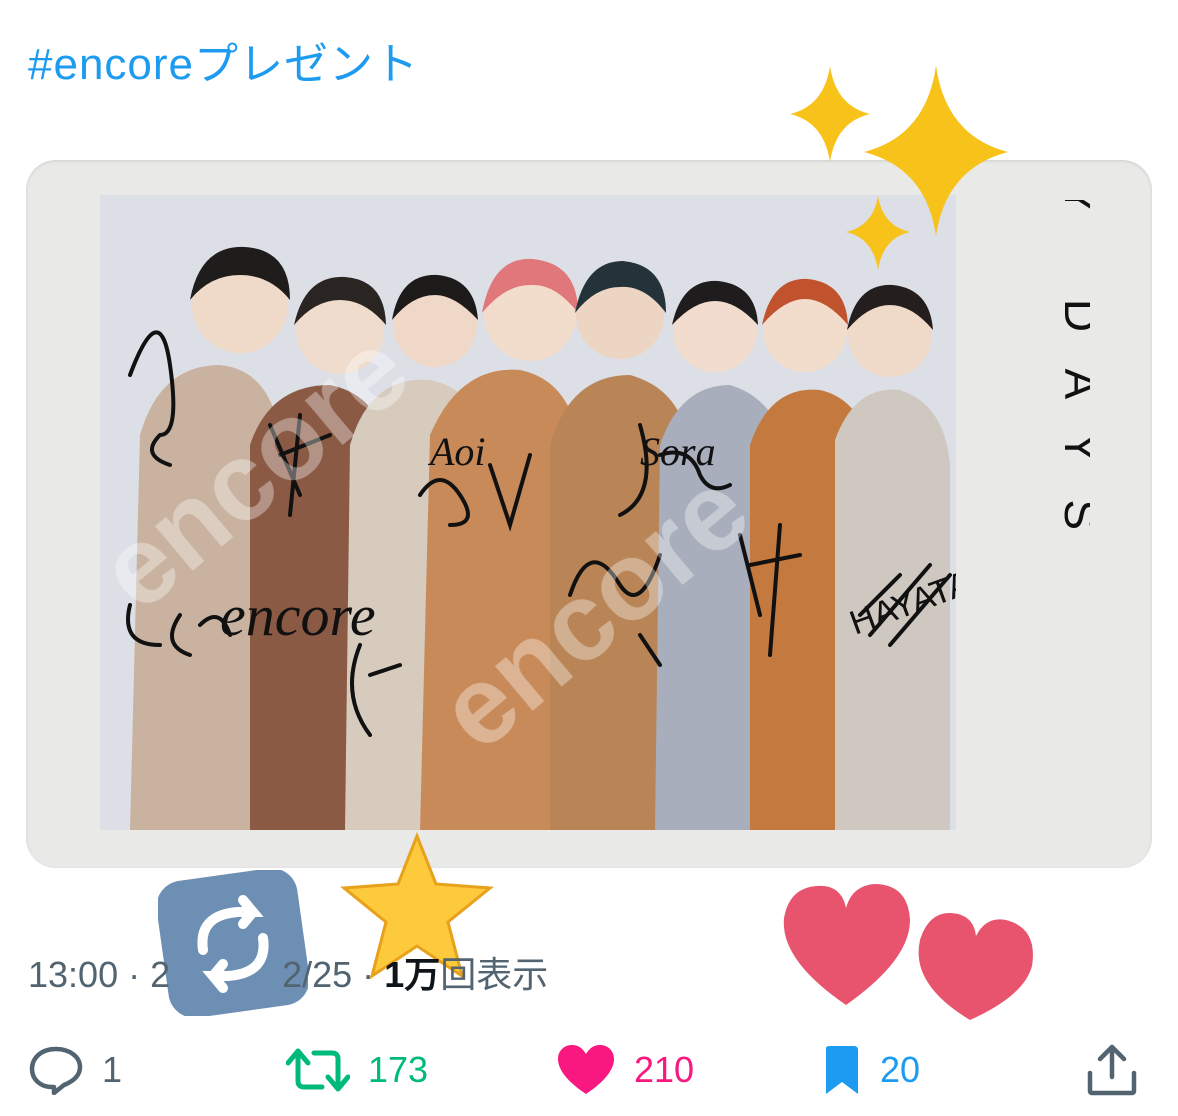 The width and height of the screenshot is (1178, 1116). I want to click on share-button, so click(1112, 1070).